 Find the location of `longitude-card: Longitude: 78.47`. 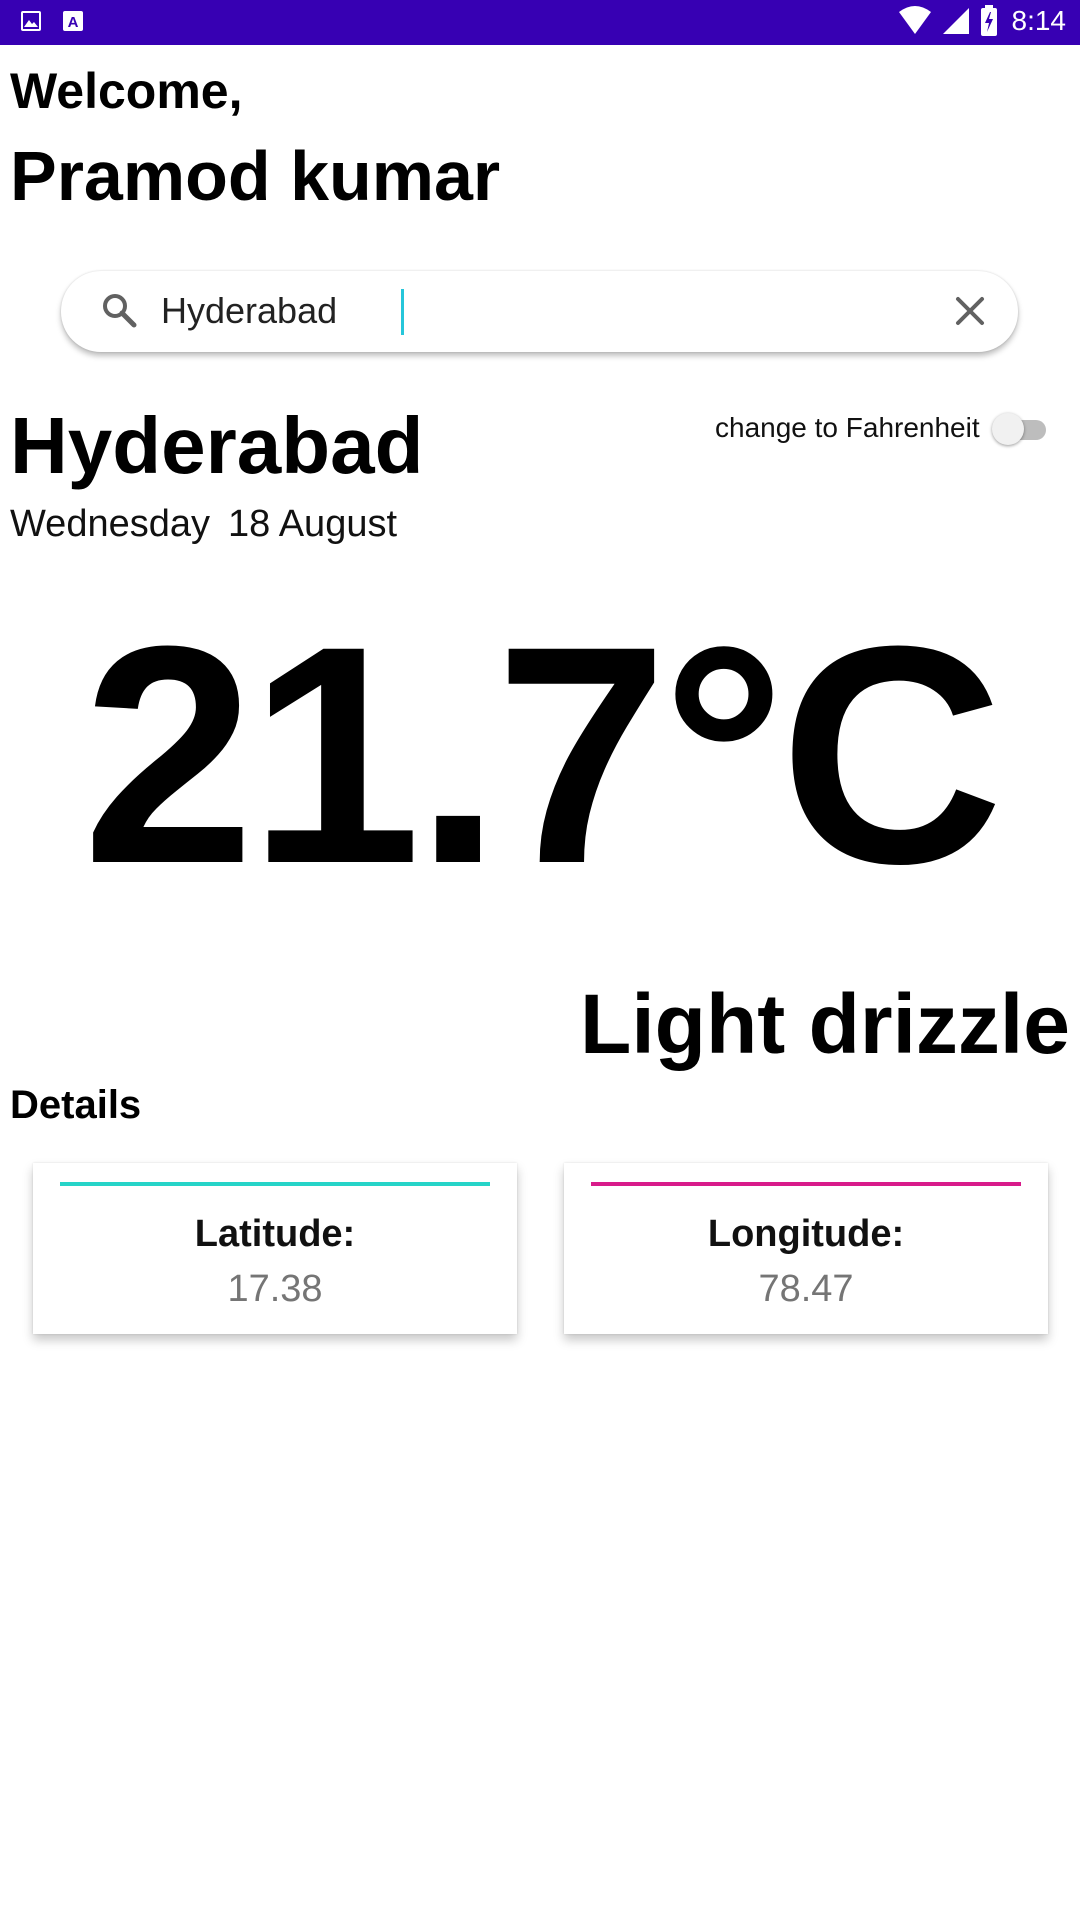

longitude-card: Longitude: 78.47 is located at coordinates (806, 1248).